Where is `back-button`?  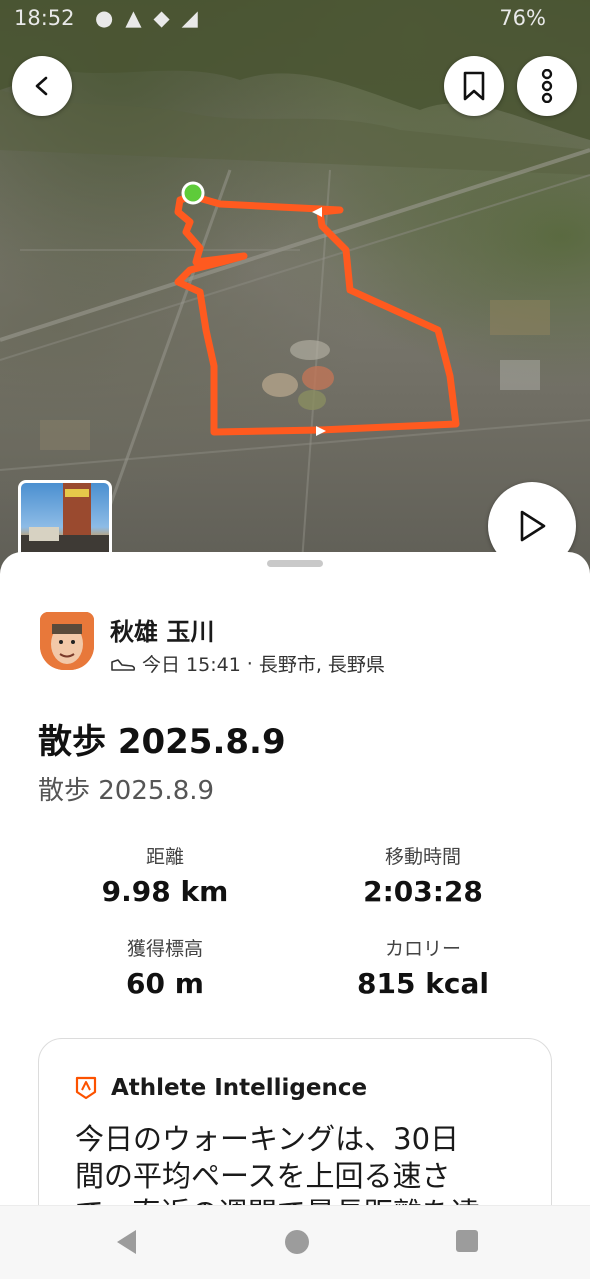
back-button is located at coordinates (42, 86).